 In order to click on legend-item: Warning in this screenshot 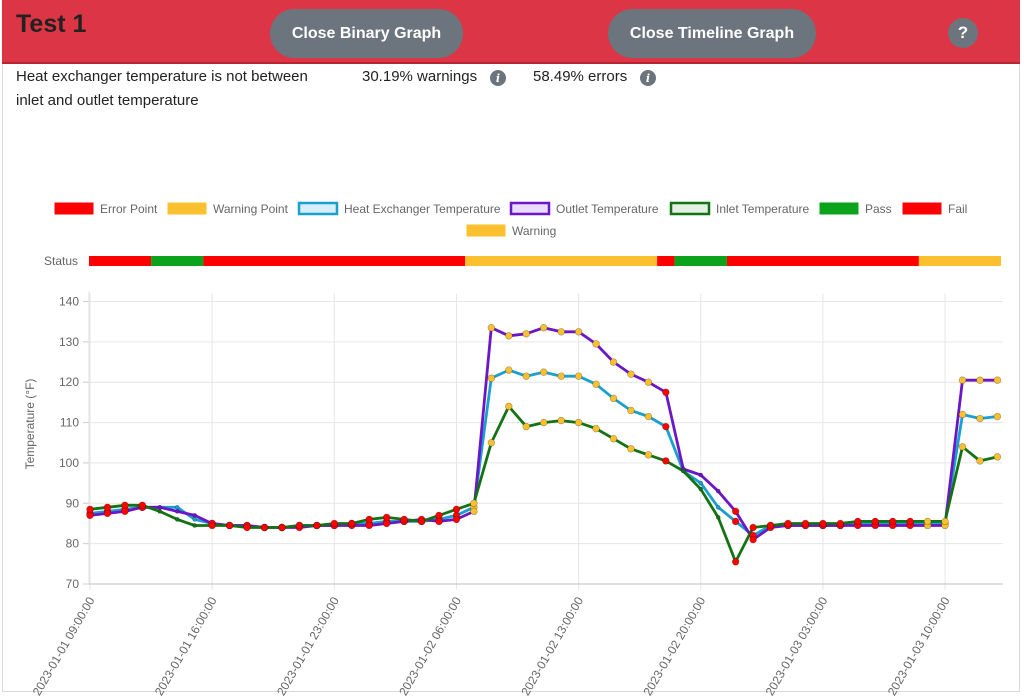, I will do `click(511, 231)`.